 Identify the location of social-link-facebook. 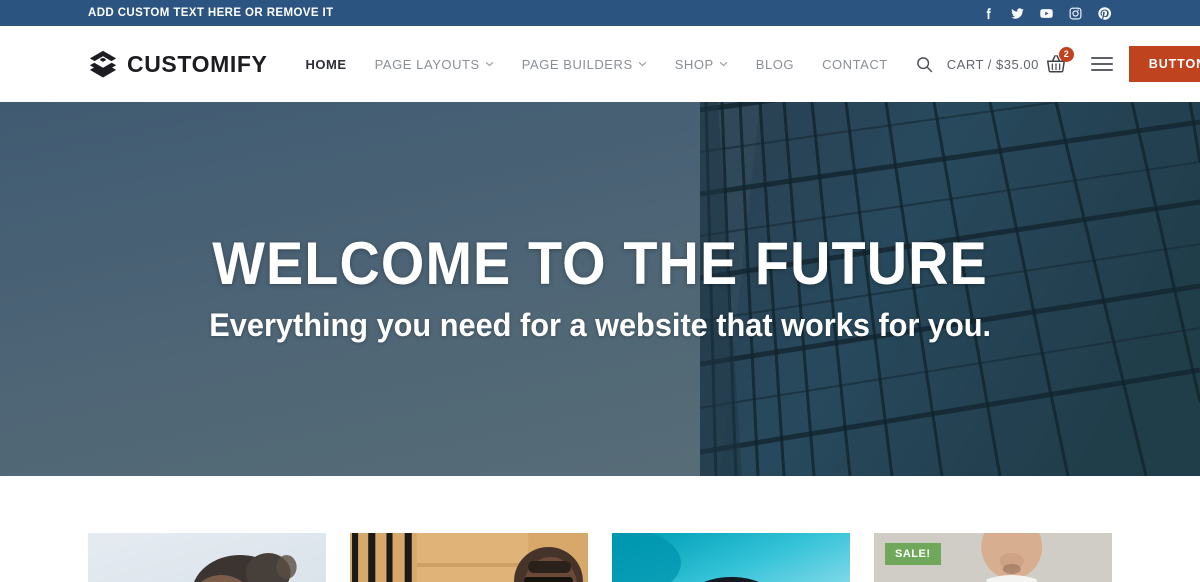
(988, 13).